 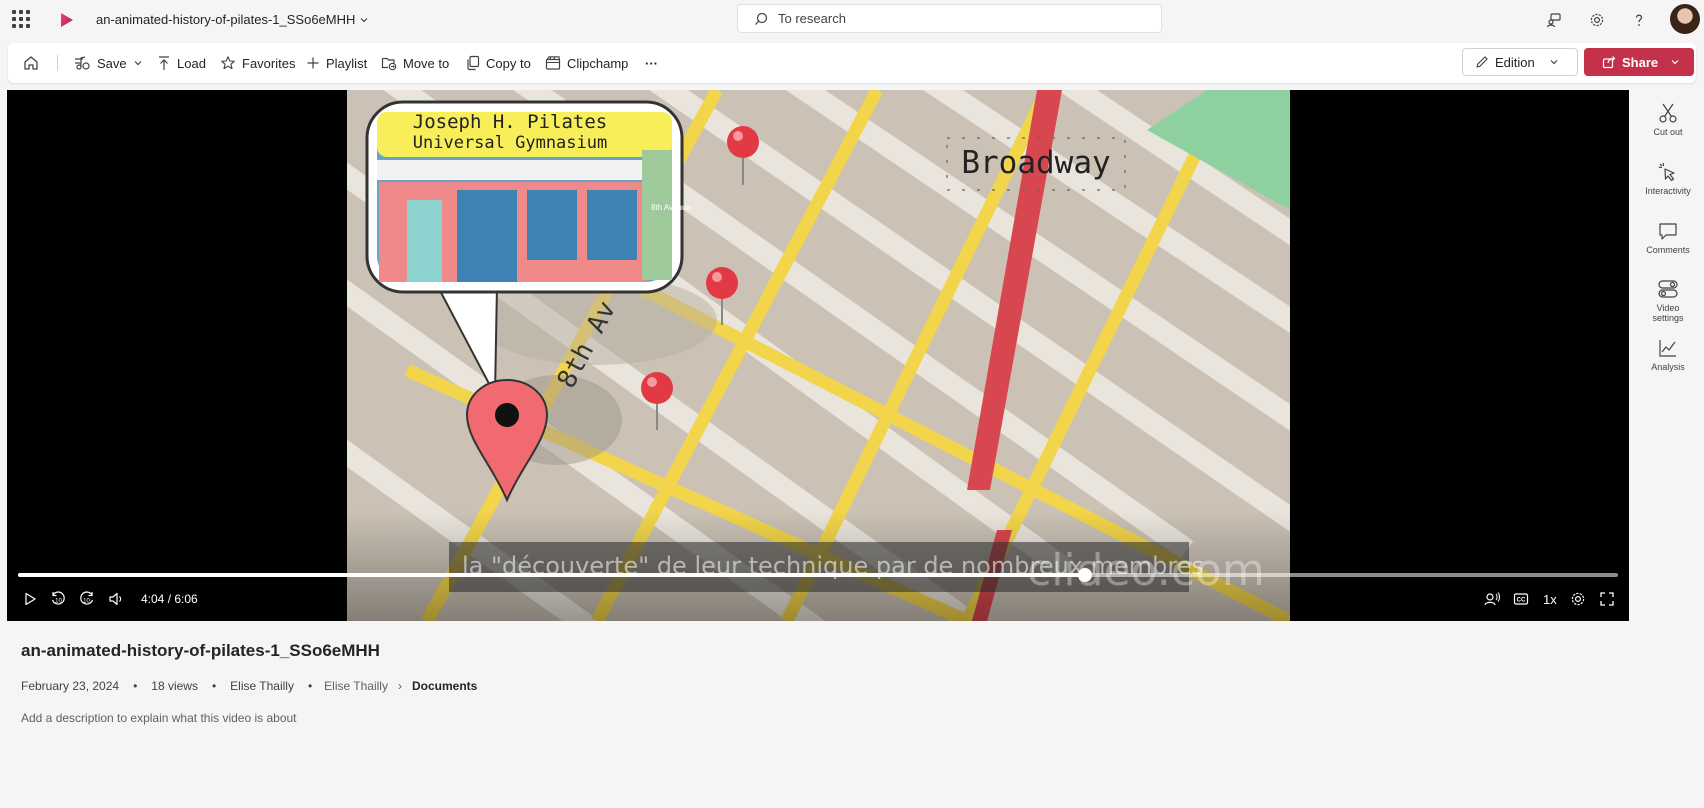 I want to click on forward-10-icon: 10, so click(x=87, y=599).